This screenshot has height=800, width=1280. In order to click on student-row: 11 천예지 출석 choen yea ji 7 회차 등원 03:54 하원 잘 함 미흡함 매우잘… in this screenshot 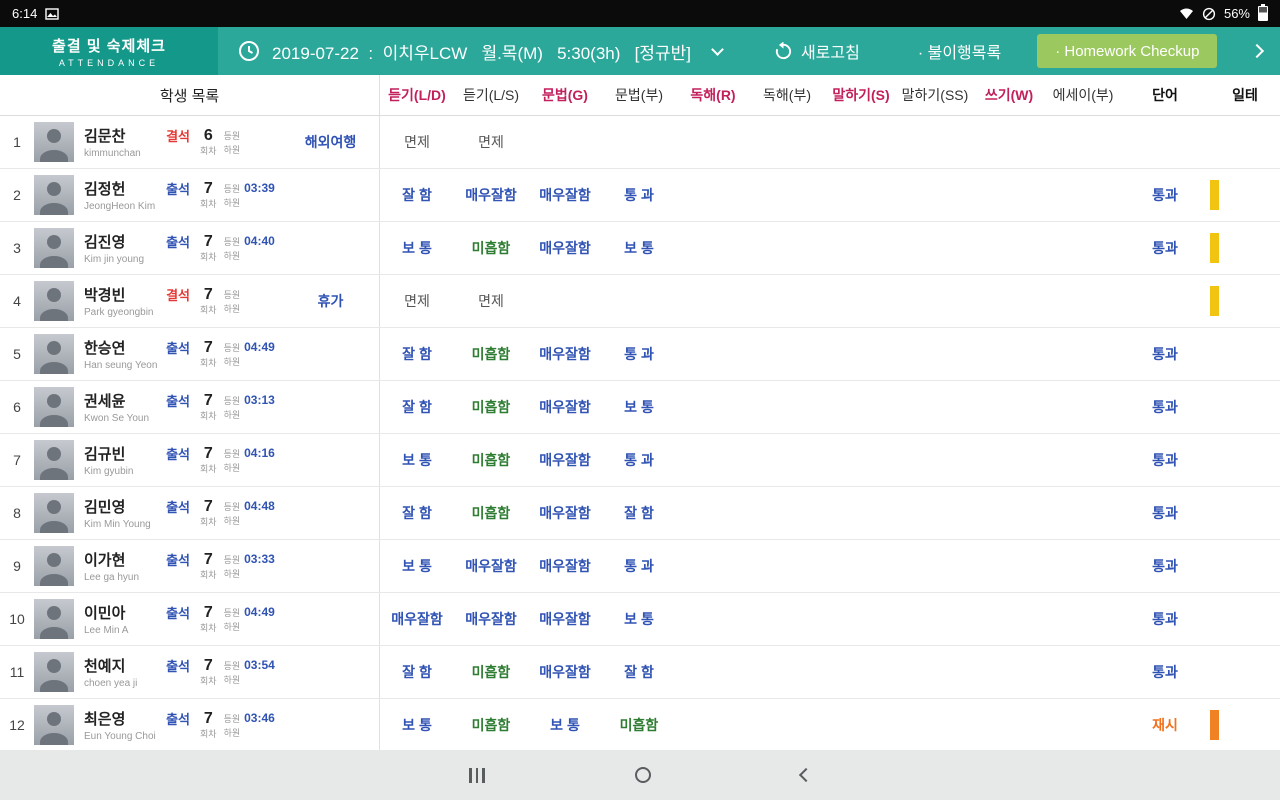, I will do `click(640, 672)`.